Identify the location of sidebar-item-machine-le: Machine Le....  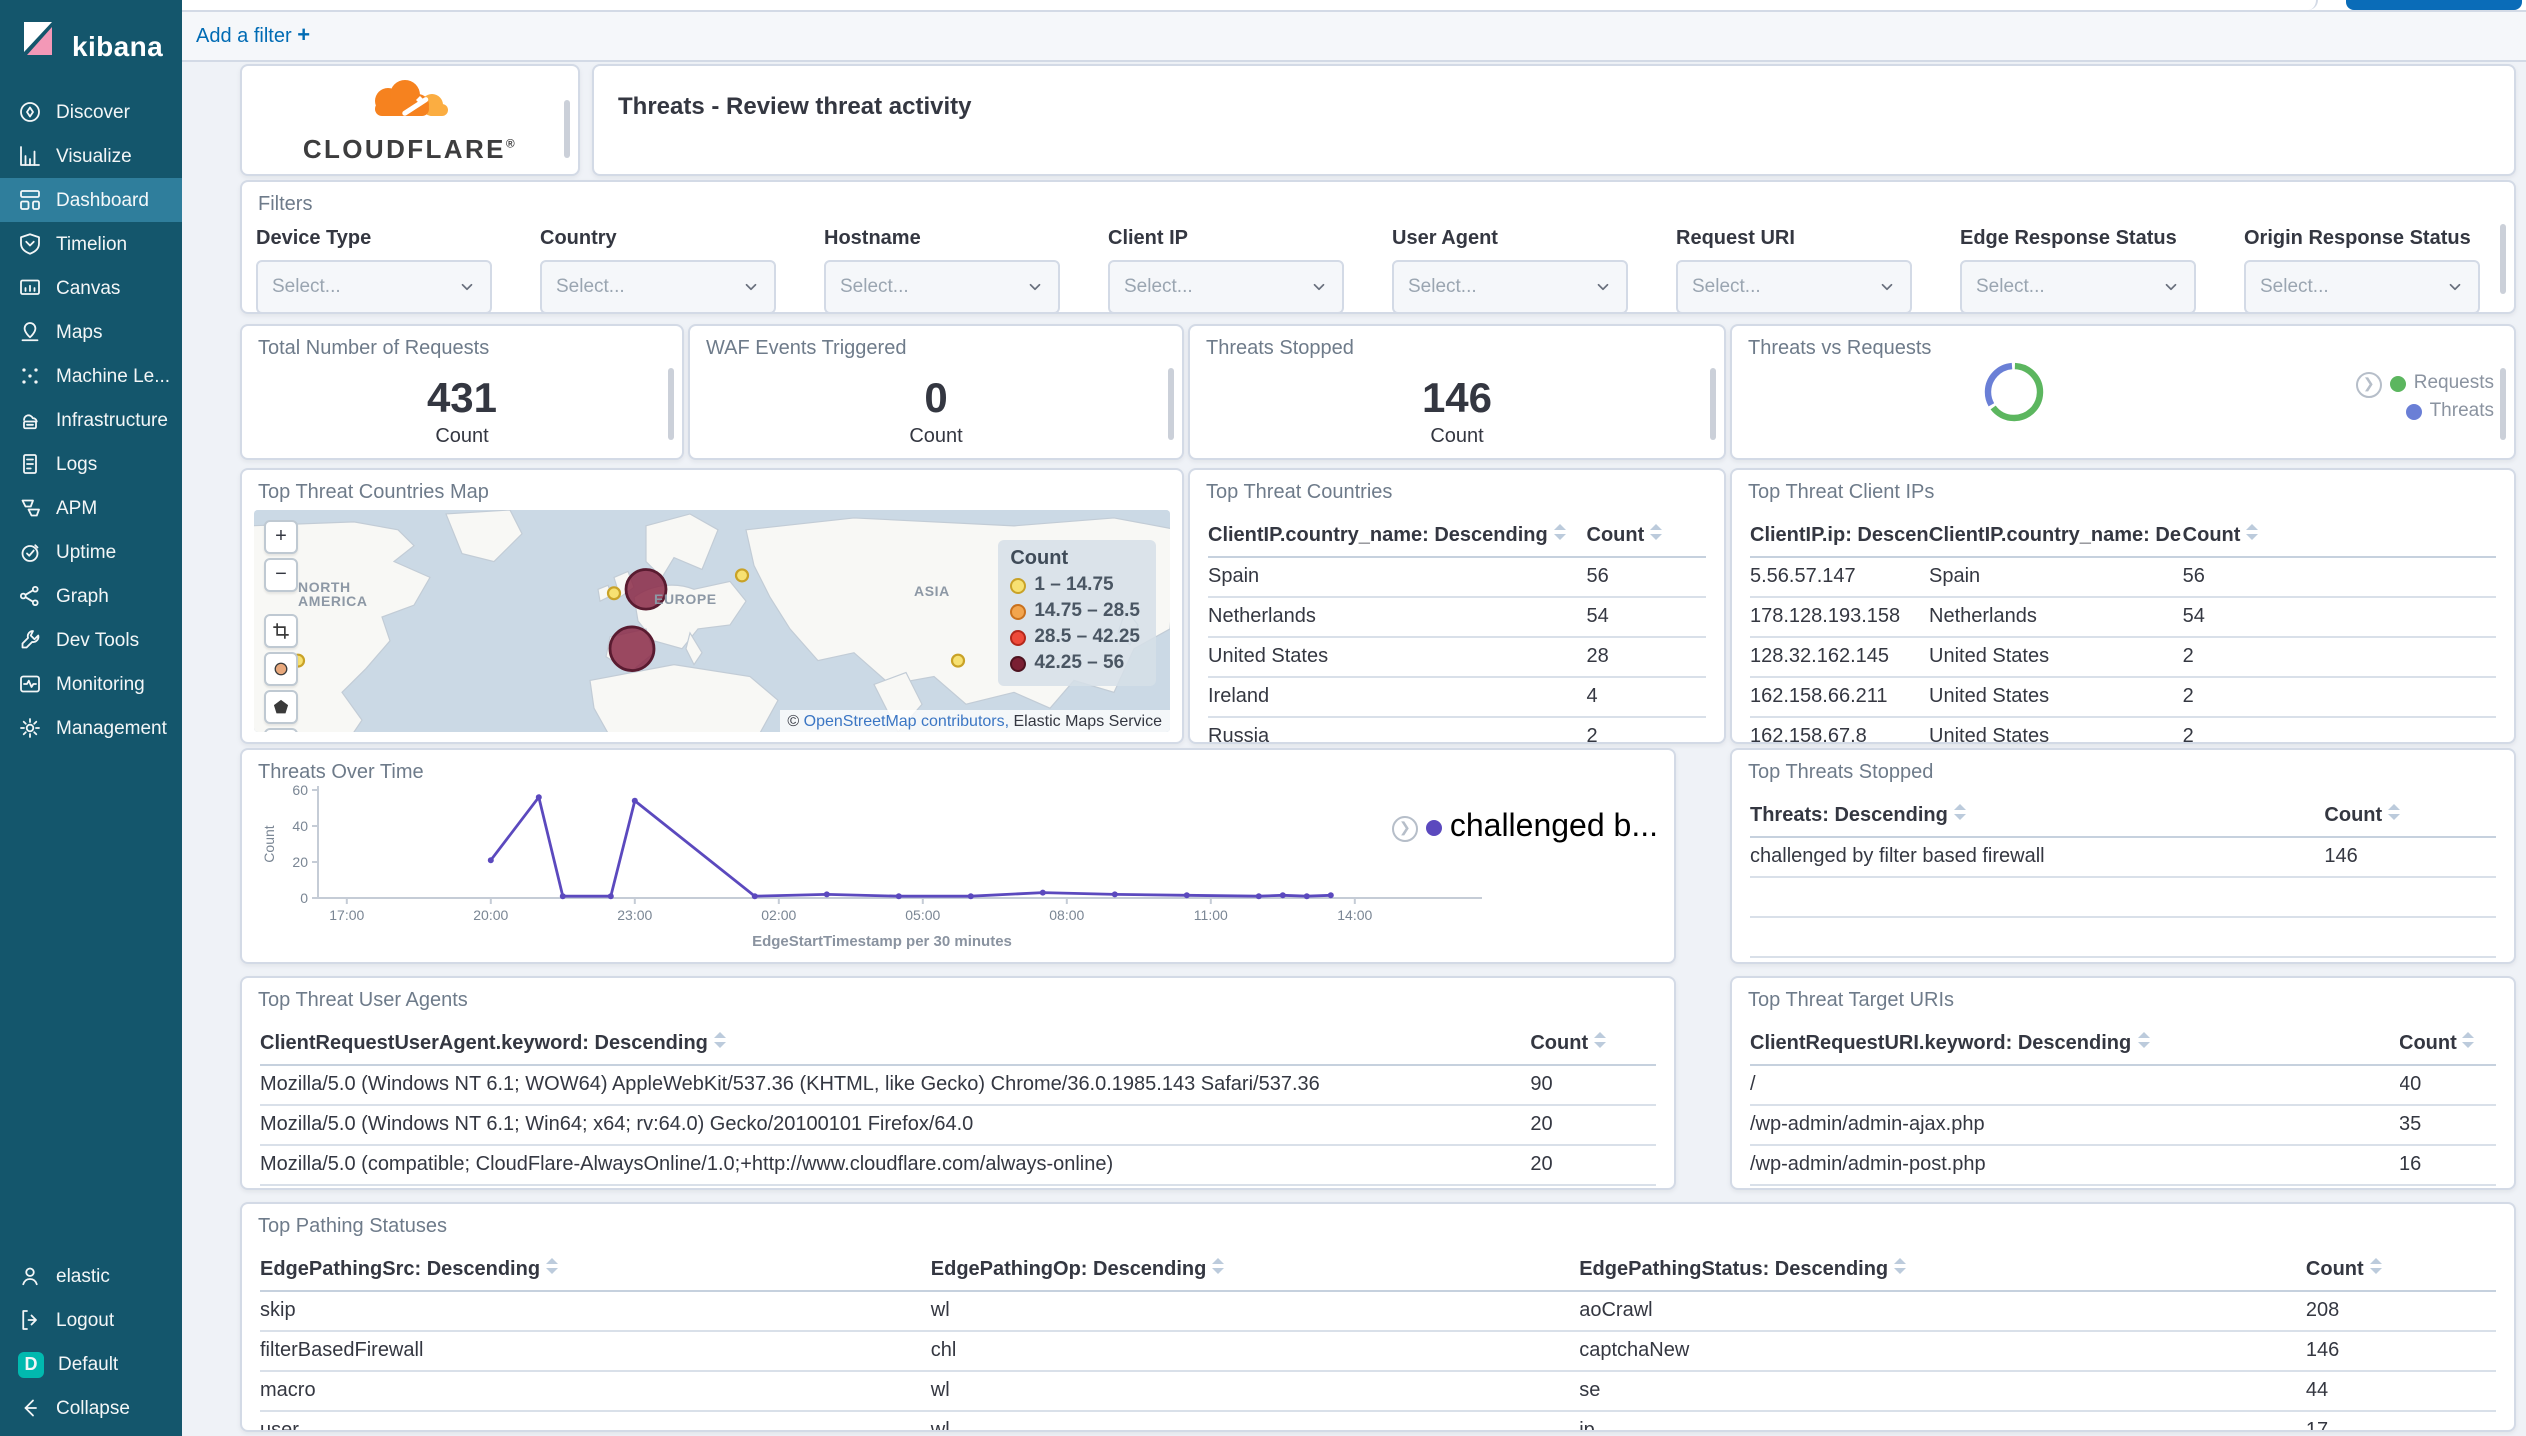
(91, 376).